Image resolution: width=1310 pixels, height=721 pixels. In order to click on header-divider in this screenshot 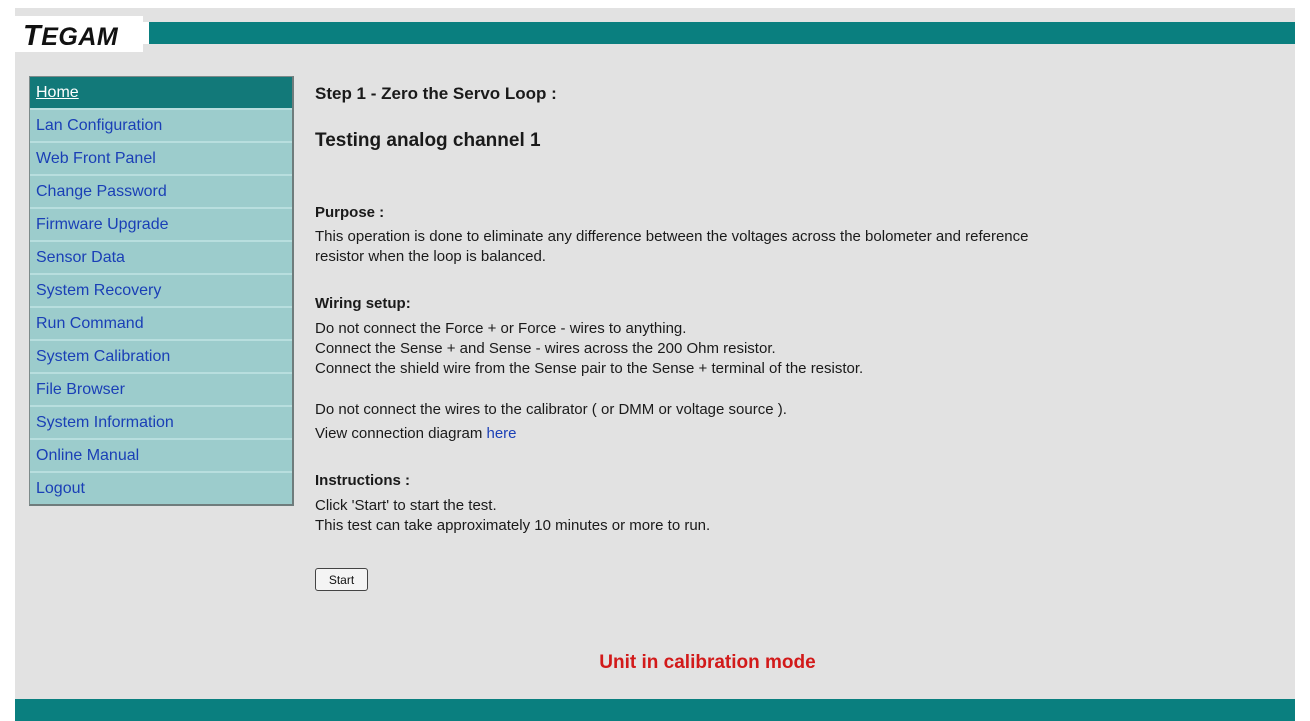, I will do `click(146, 33)`.